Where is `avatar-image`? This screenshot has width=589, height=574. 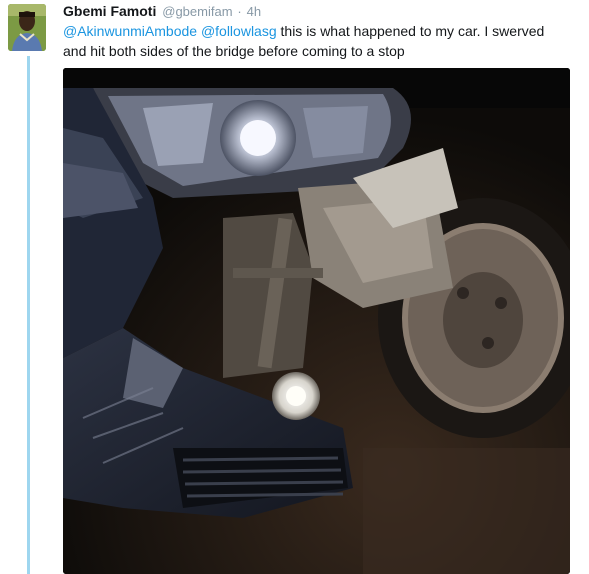 avatar-image is located at coordinates (27, 27).